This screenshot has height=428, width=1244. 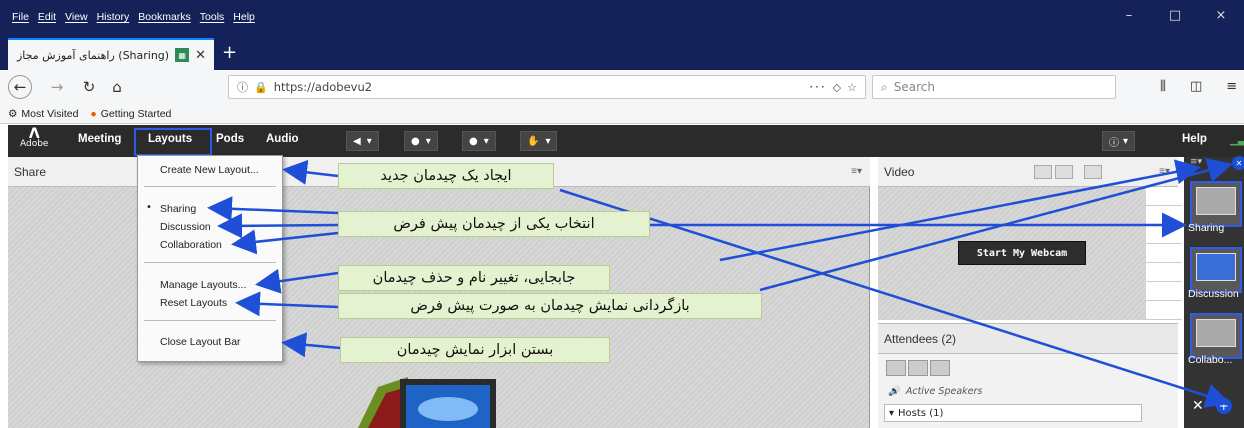 I want to click on layout-thumb-discussion, so click(x=1216, y=270).